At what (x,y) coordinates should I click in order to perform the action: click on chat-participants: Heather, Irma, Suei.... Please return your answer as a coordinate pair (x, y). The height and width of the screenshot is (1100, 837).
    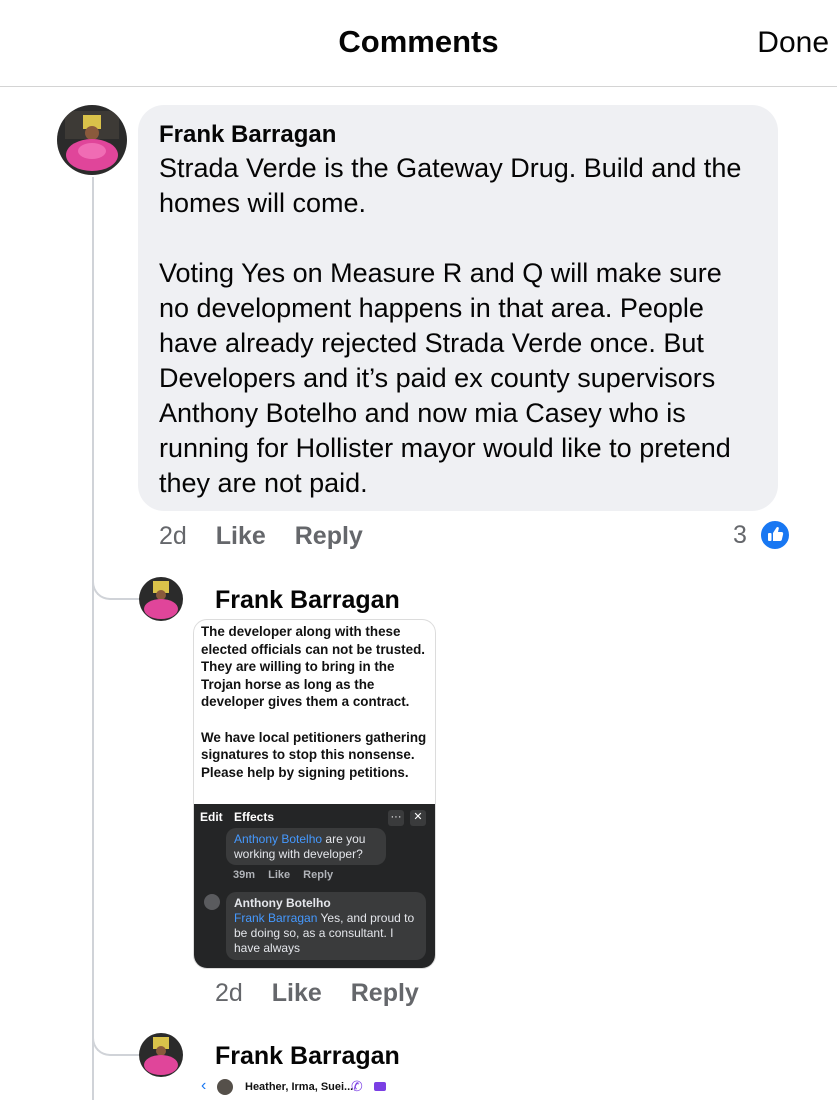
    Looking at the image, I should click on (299, 1087).